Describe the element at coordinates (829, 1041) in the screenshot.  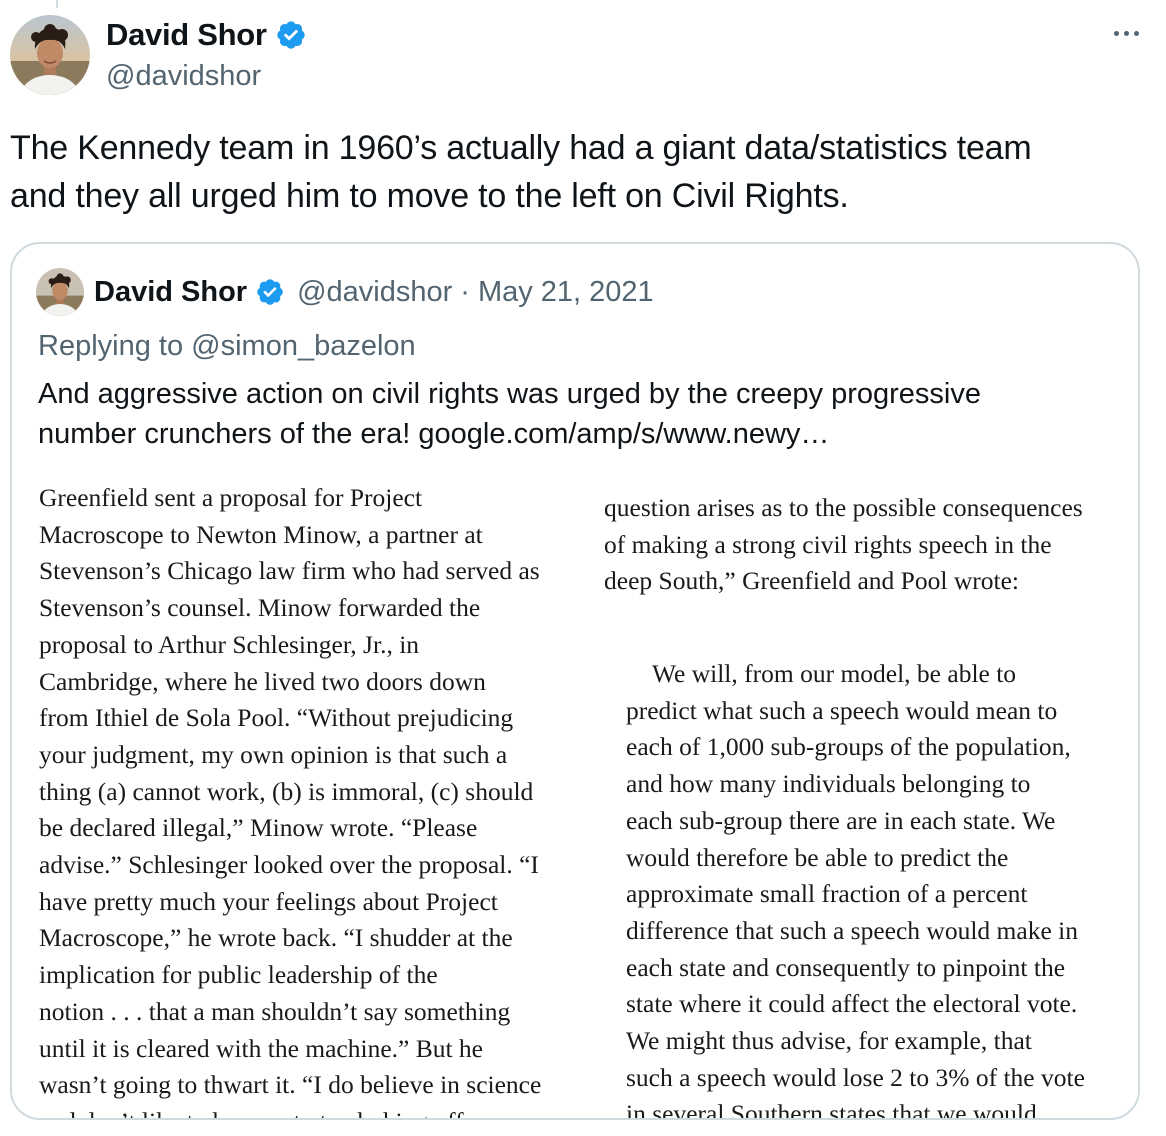
I see `book-line: We might thus advise, for example, that` at that location.